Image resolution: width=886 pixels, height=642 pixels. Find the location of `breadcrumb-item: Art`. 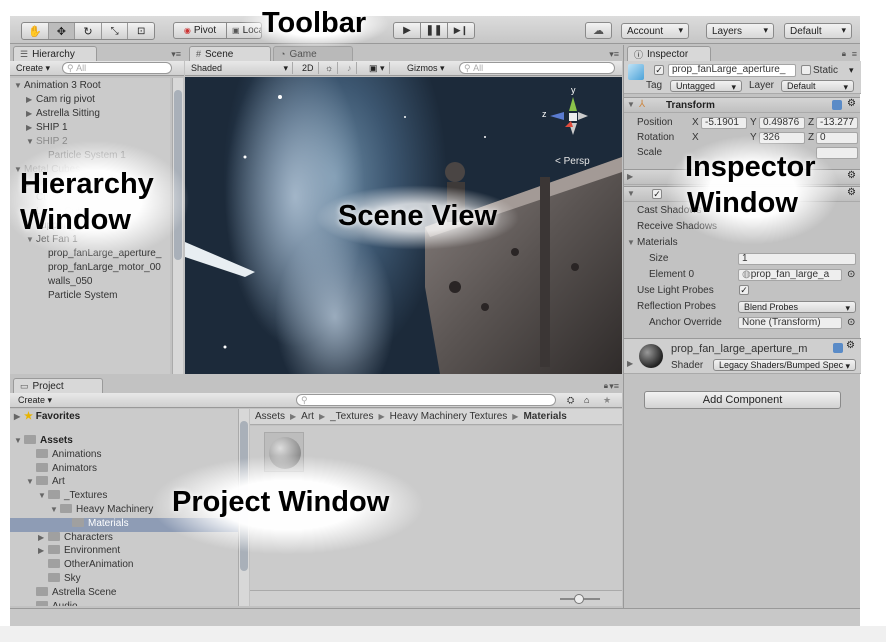

breadcrumb-item: Art is located at coordinates (307, 416).